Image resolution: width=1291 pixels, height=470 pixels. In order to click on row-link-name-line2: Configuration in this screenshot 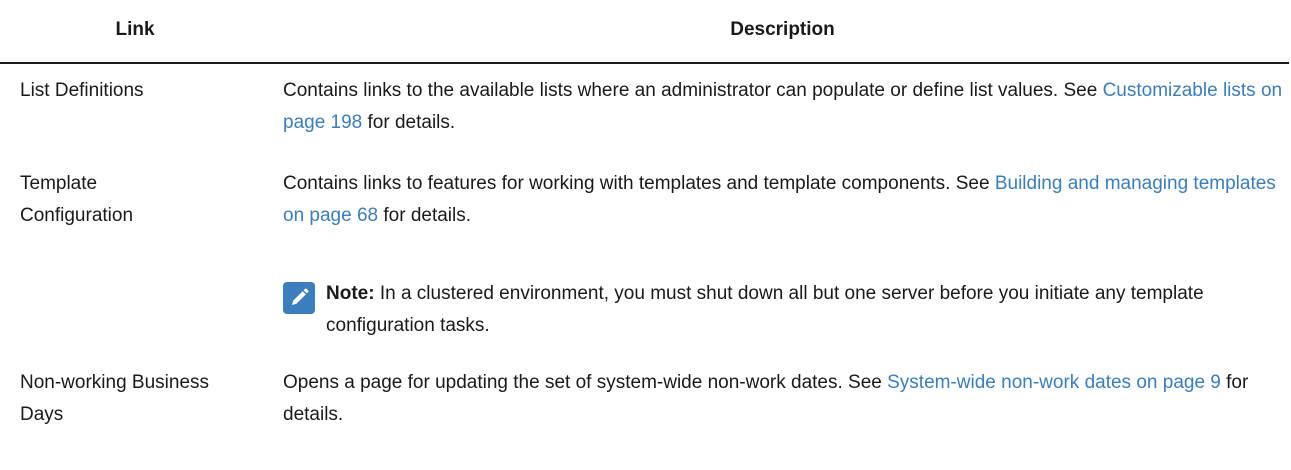, I will do `click(77, 215)`.